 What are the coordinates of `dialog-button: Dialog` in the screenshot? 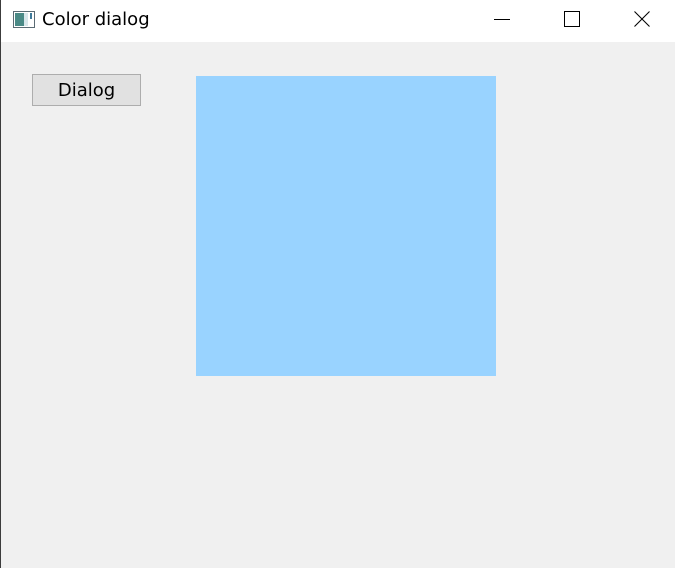 It's located at (86, 90).